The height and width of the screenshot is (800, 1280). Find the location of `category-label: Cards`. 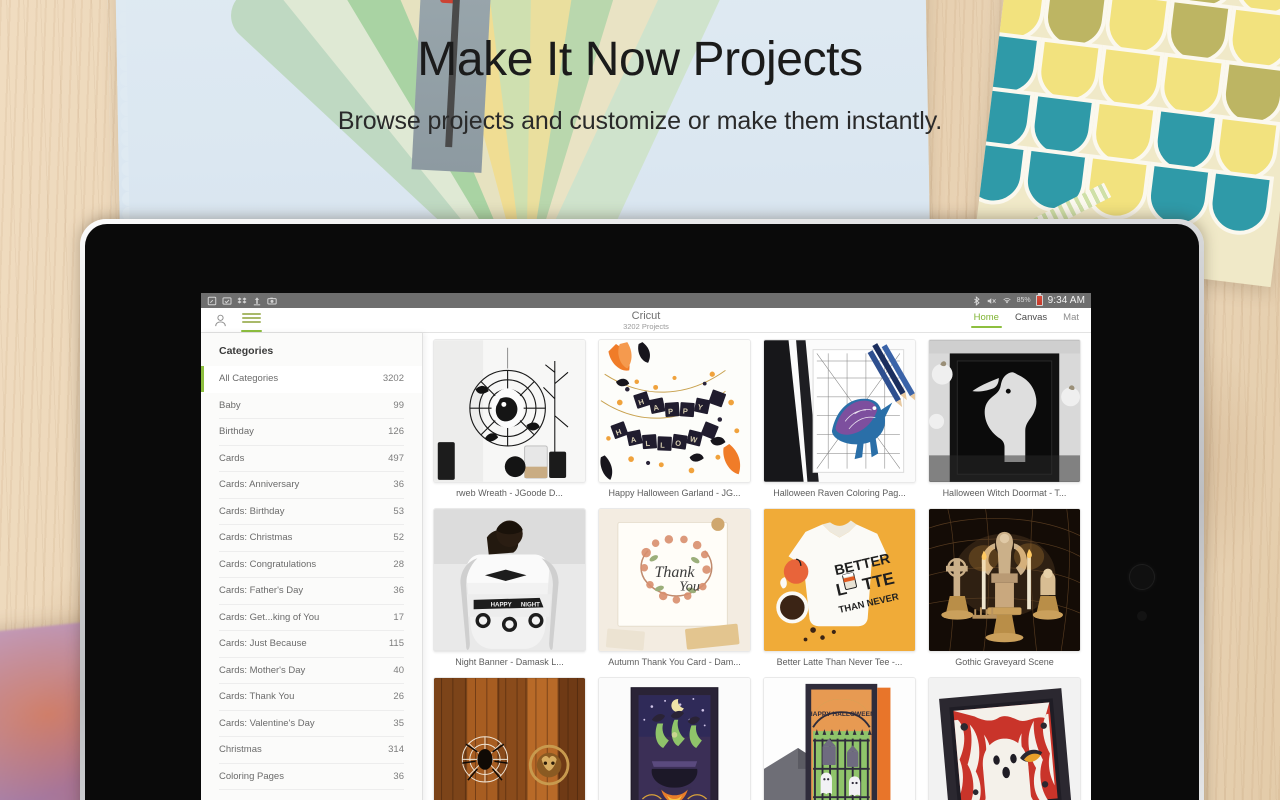

category-label: Cards is located at coordinates (232, 458).